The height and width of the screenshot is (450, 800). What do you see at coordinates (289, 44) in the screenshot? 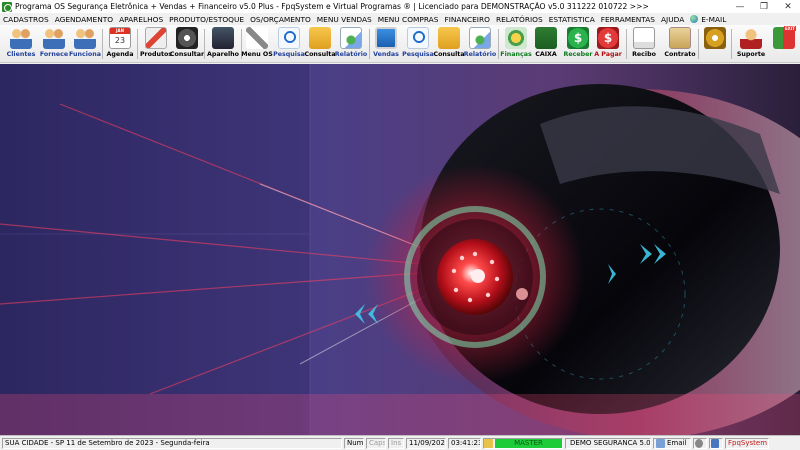
I see `pesquisa-os-button: Pesquisa` at bounding box center [289, 44].